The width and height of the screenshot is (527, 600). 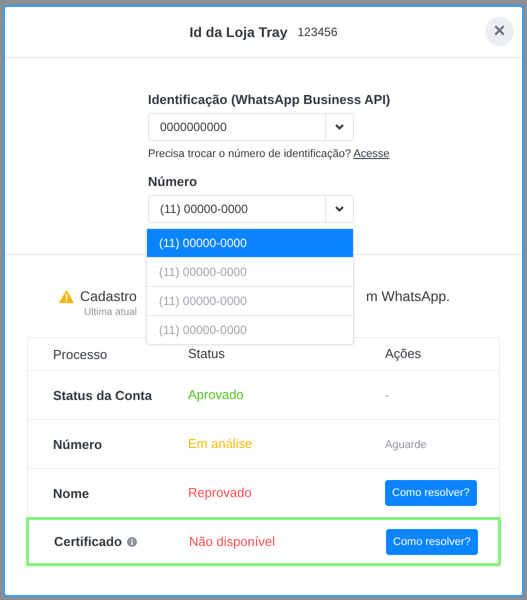 I want to click on status-text: Reprovado, so click(x=220, y=492).